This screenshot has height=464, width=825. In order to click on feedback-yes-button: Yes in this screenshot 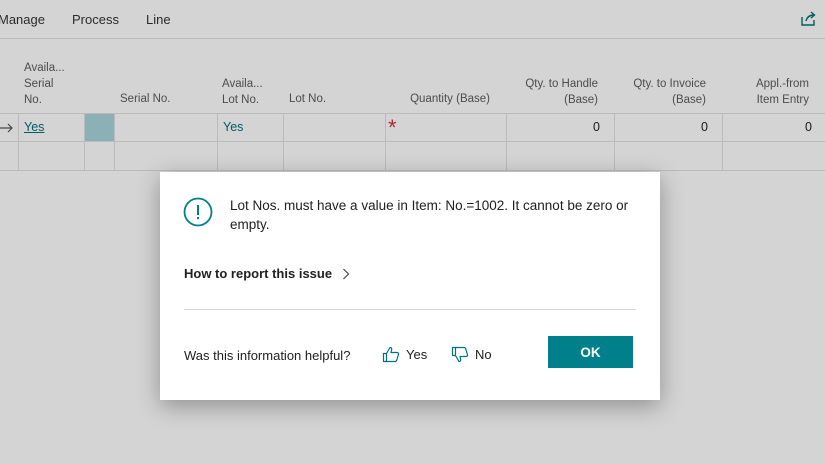, I will do `click(404, 354)`.